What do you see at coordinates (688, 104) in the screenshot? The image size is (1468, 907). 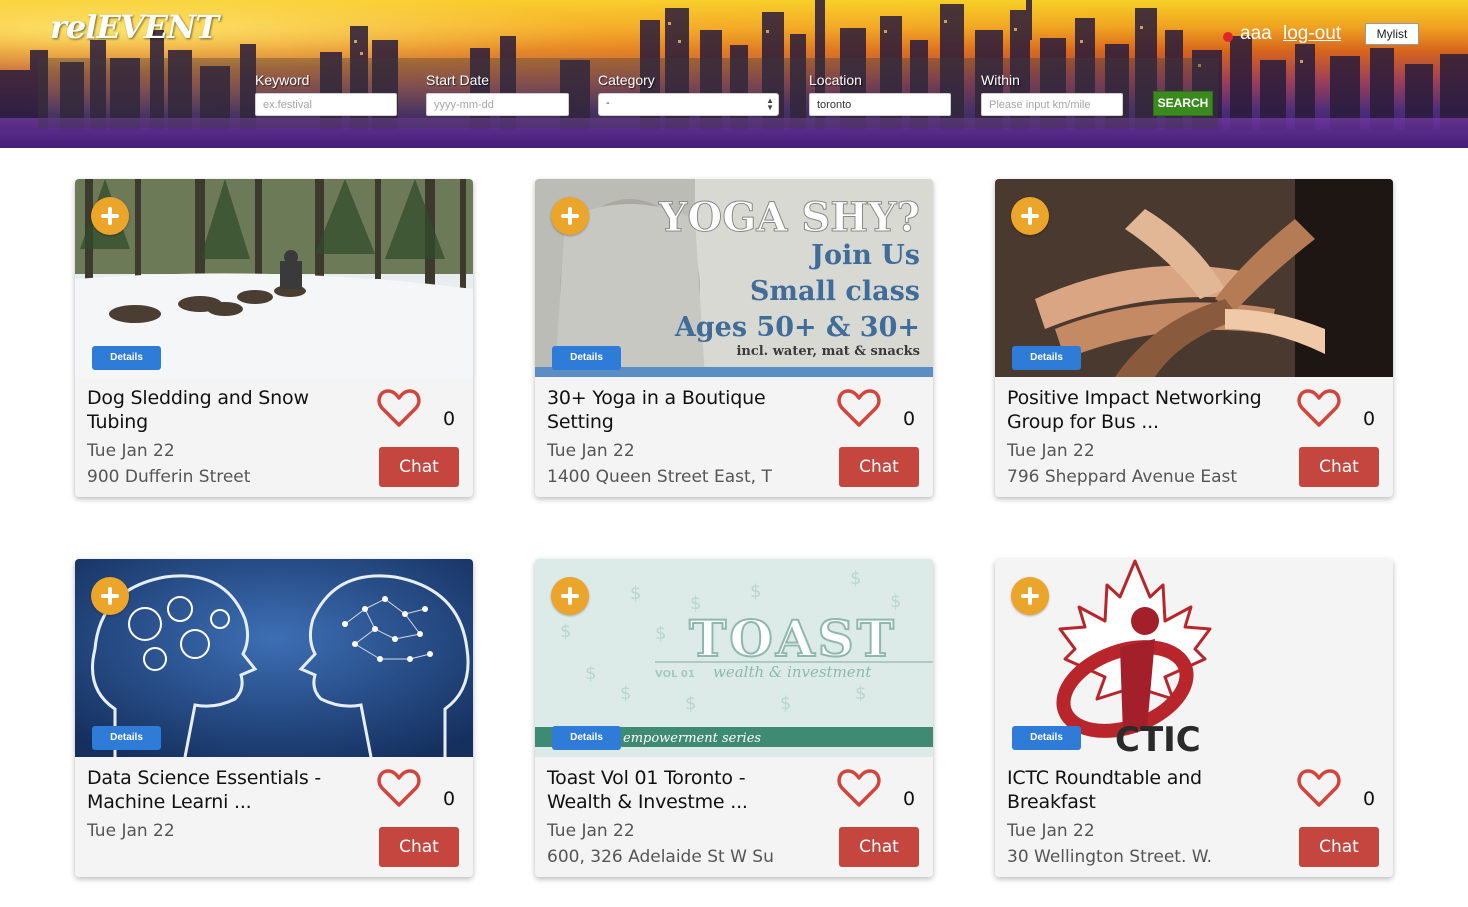 I see `category-select: - ▲ ▼` at bounding box center [688, 104].